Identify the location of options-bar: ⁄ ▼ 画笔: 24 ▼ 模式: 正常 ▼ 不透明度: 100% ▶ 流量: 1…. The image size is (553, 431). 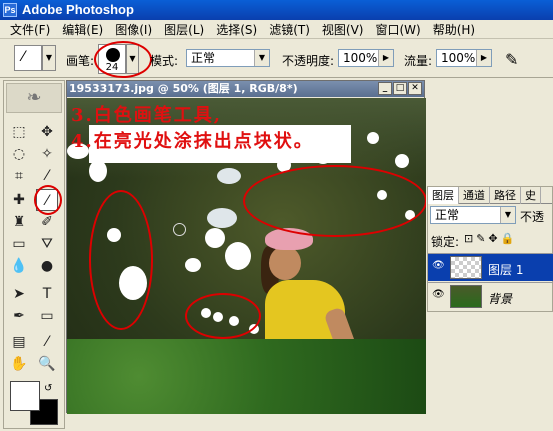
(276, 59).